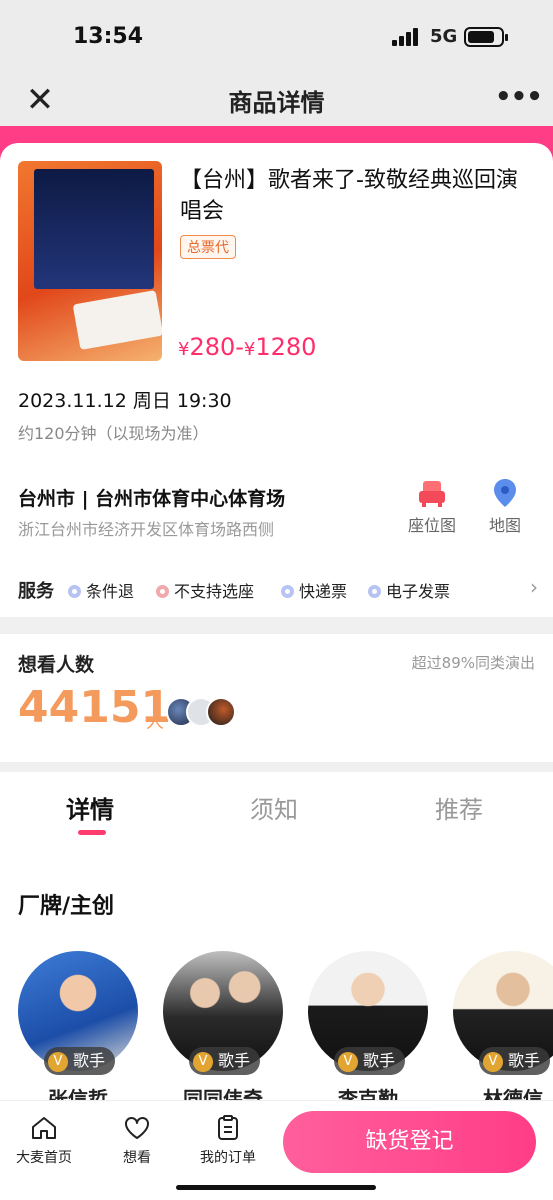  I want to click on service-item: 条件退, so click(101, 590).